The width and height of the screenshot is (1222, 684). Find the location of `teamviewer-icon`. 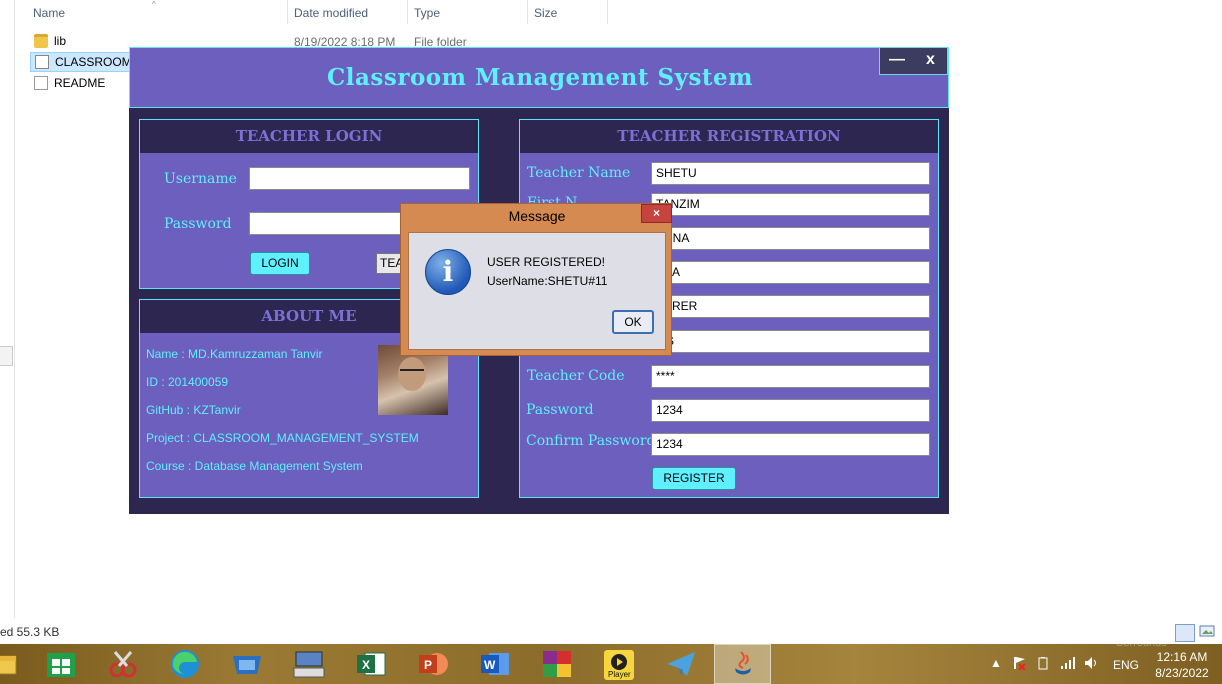

teamviewer-icon is located at coordinates (247, 664).